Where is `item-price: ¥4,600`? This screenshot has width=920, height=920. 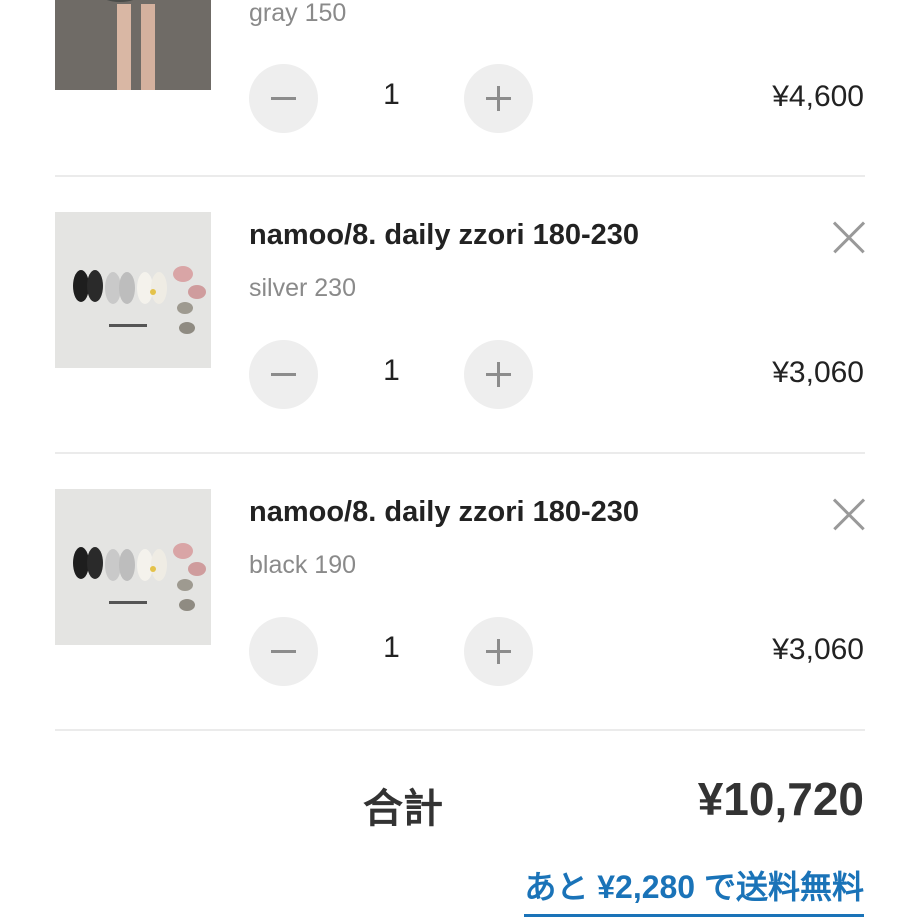 item-price: ¥4,600 is located at coordinates (818, 96).